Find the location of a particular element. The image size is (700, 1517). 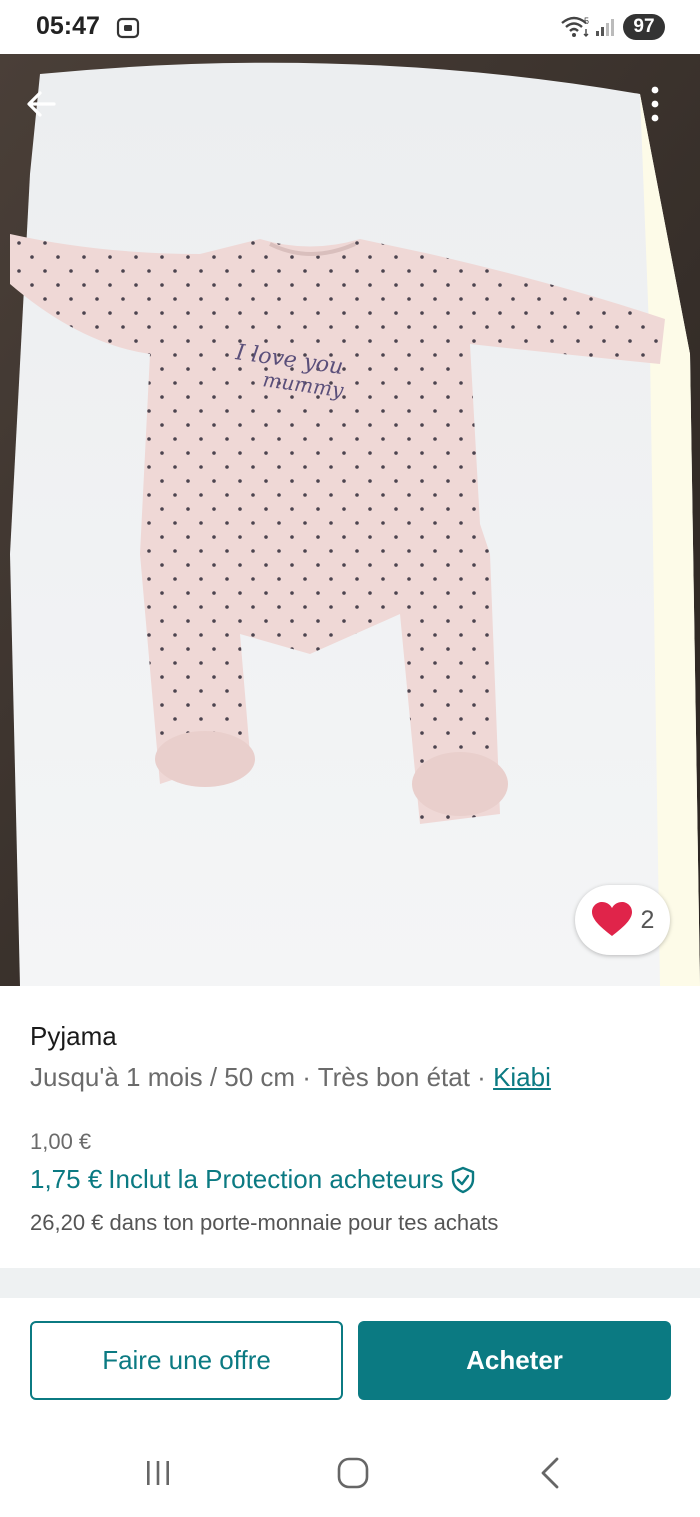

favorite-button: 2 is located at coordinates (622, 920).